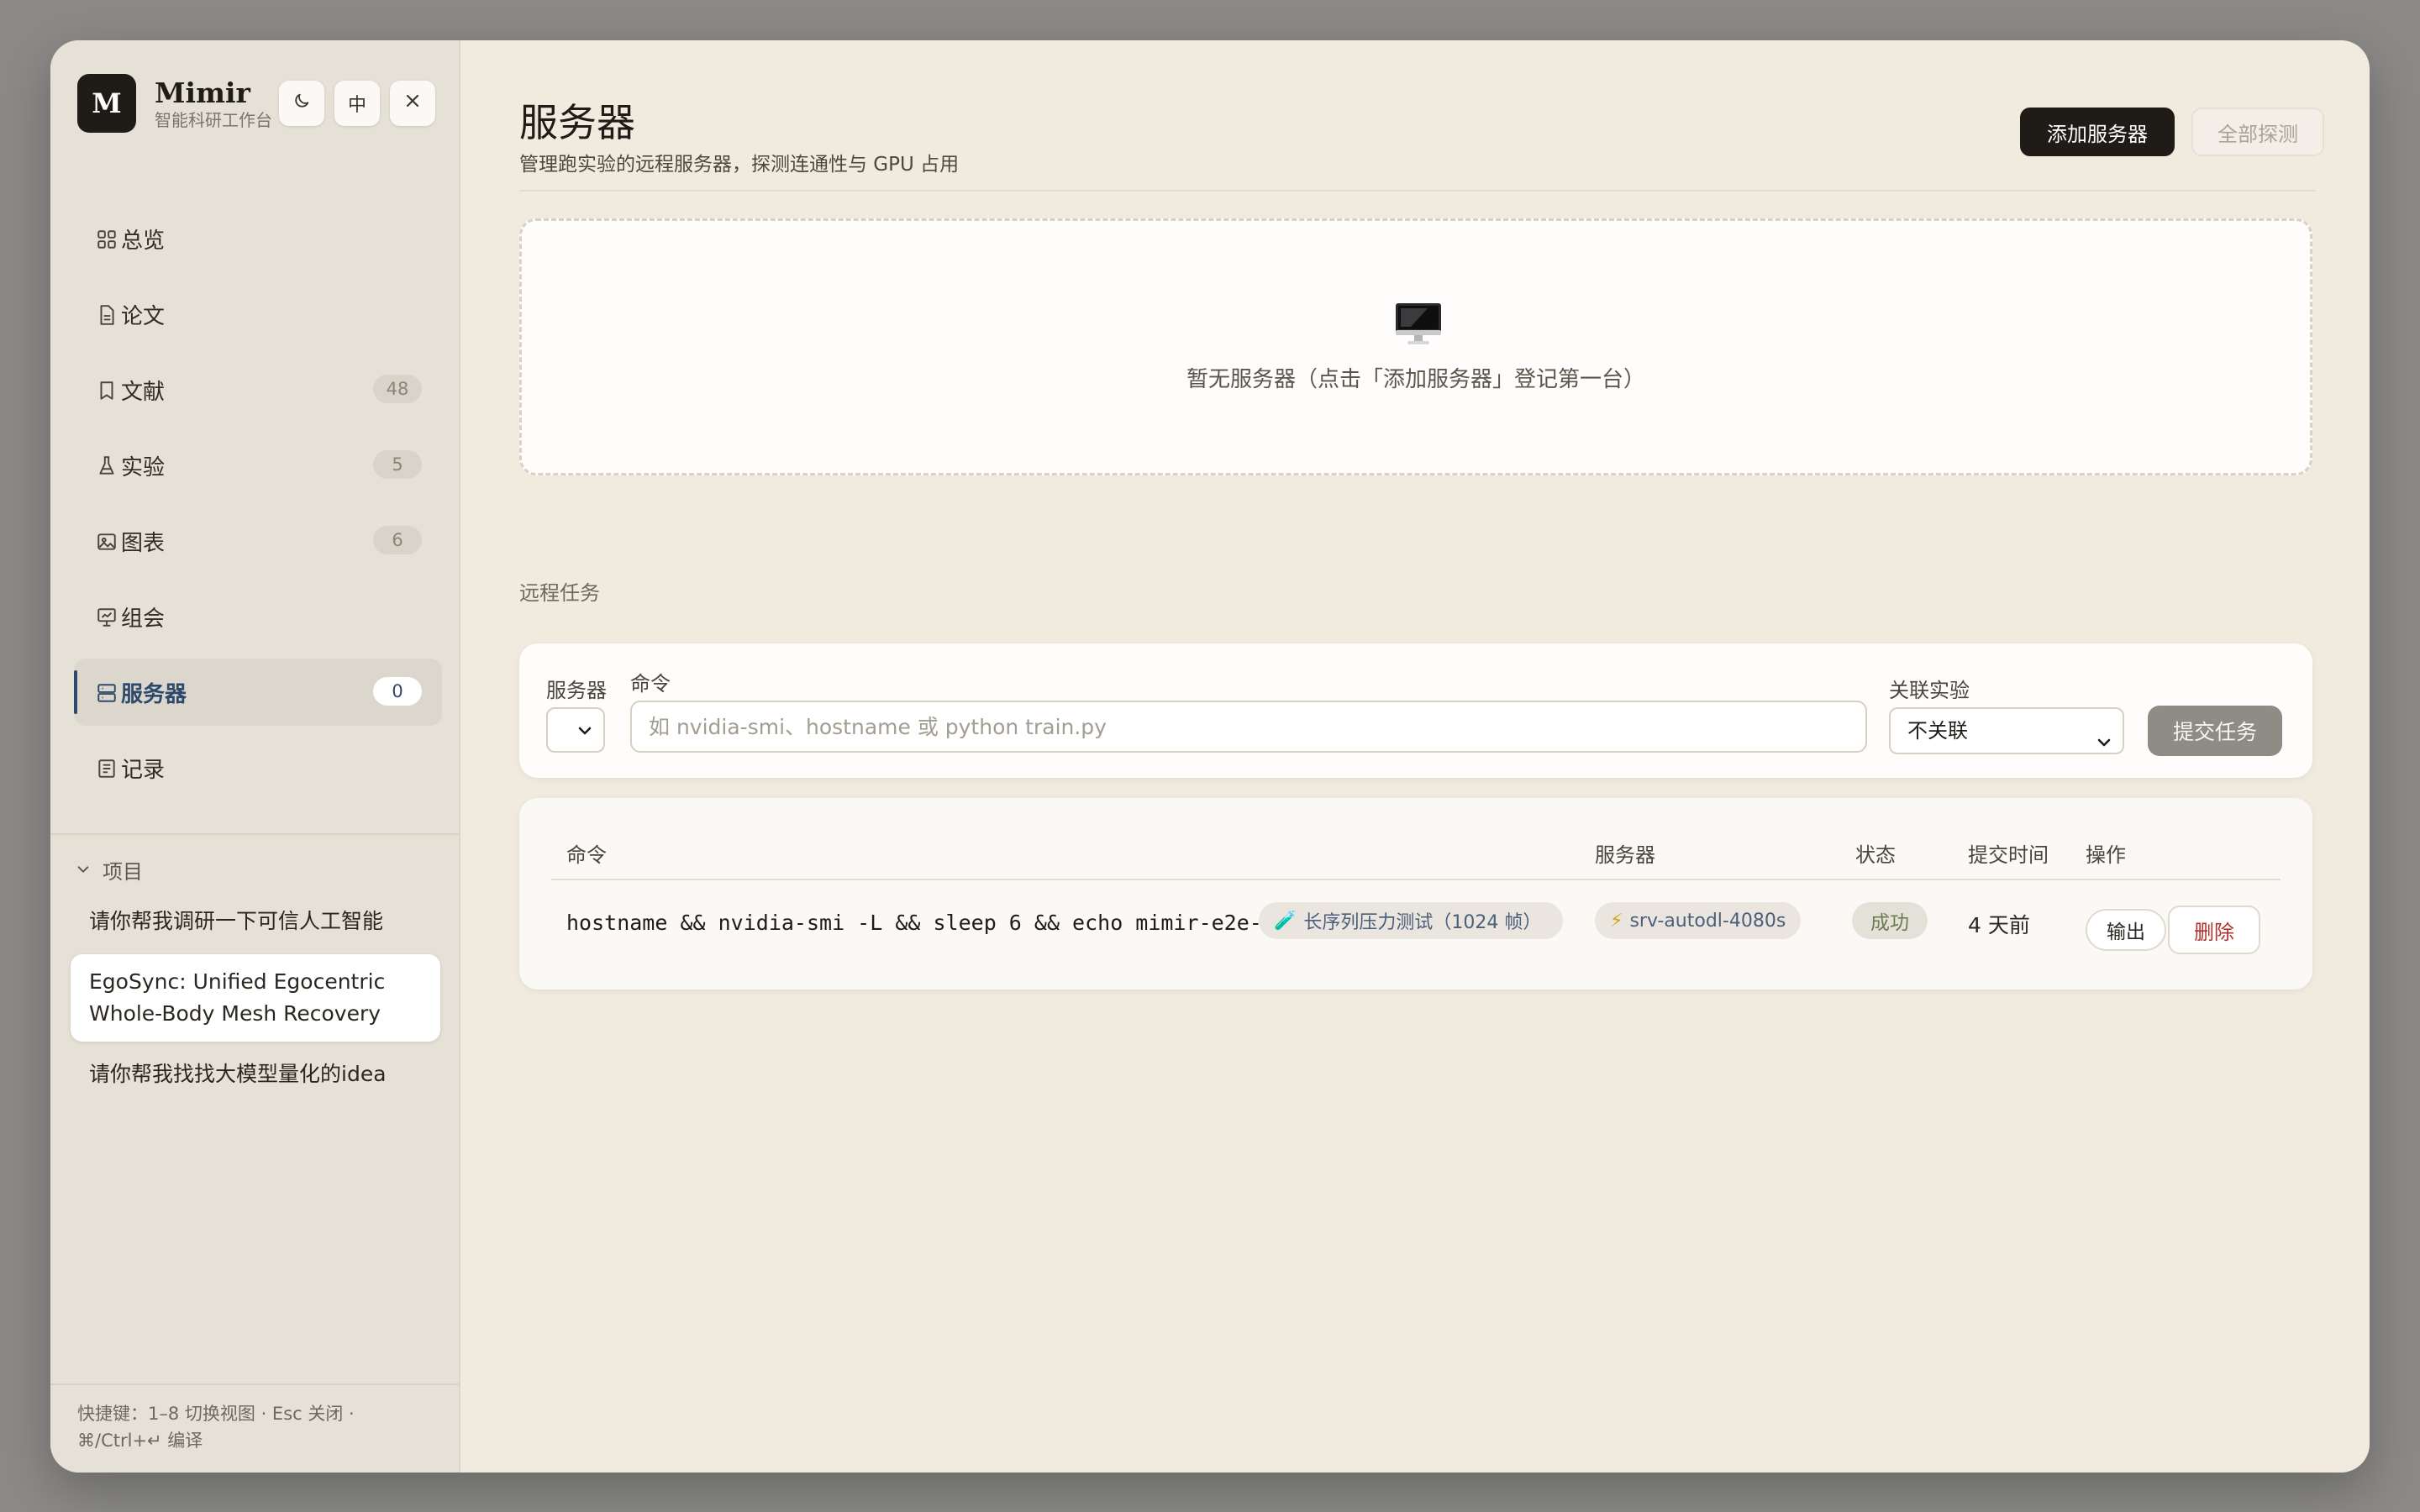 This screenshot has height=1512, width=2420. I want to click on projects-toggle: 项目, so click(109, 870).